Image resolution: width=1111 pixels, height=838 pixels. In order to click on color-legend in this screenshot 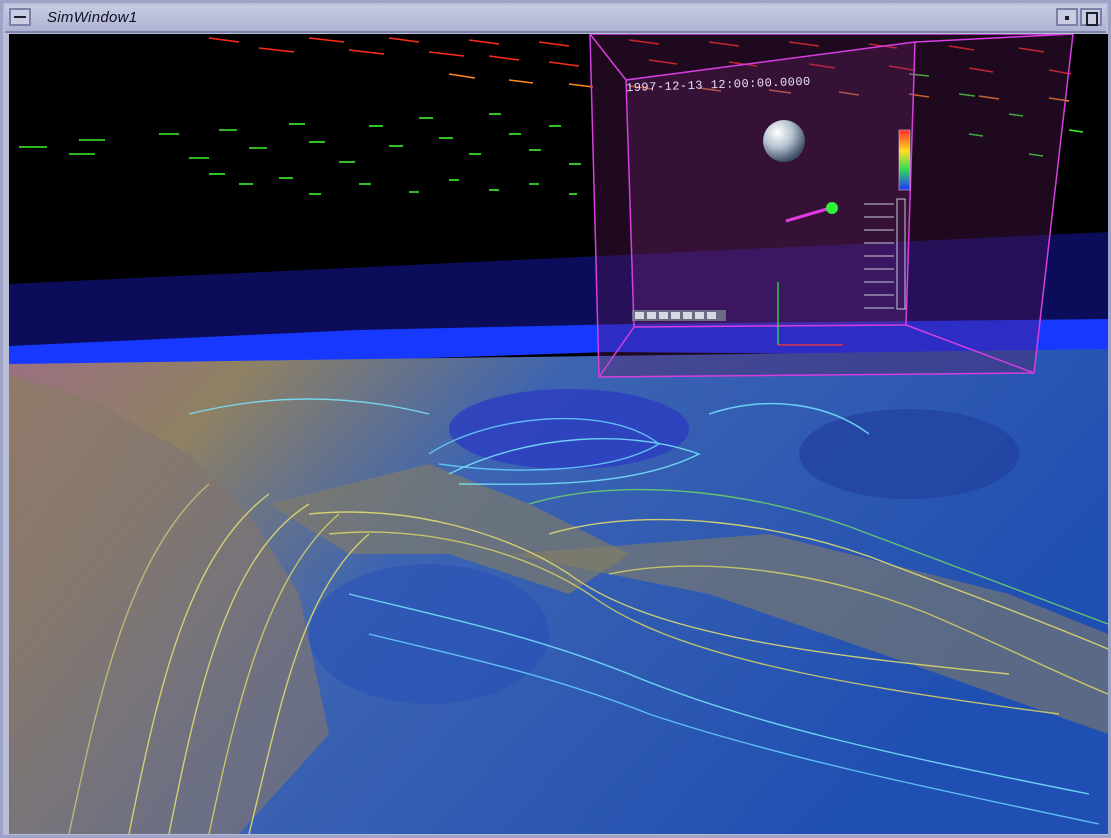, I will do `click(904, 160)`.